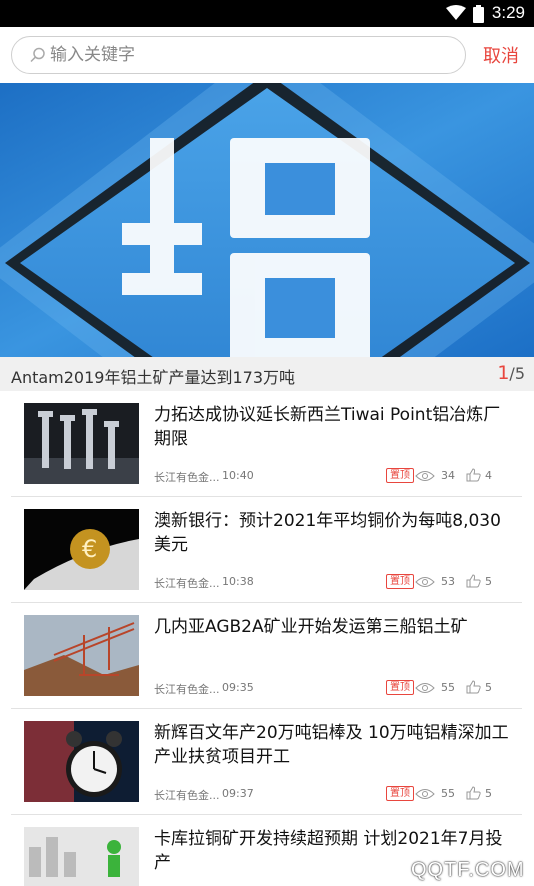  I want to click on news-meta: 长江有色金... 10:38 置顶 53 5, so click(334, 582).